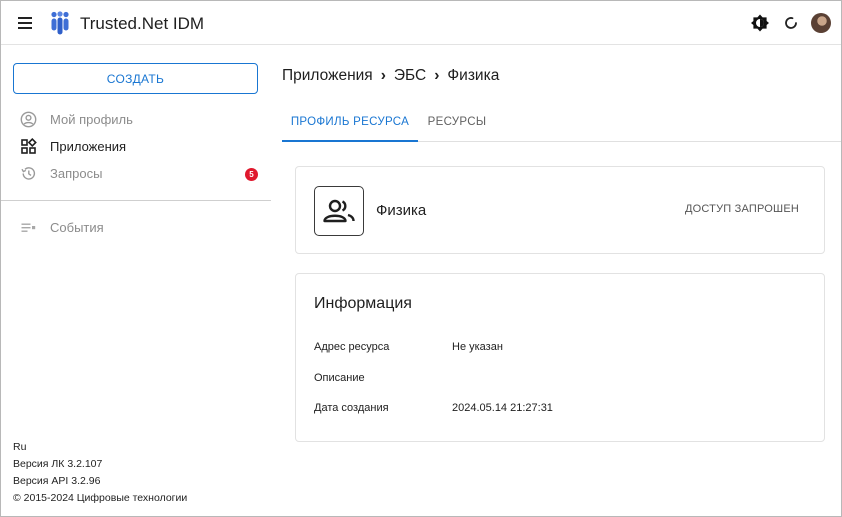 This screenshot has height=517, width=842. Describe the element at coordinates (559, 349) in the screenshot. I see `info-row-address: Адрес ресурса Не указан` at that location.